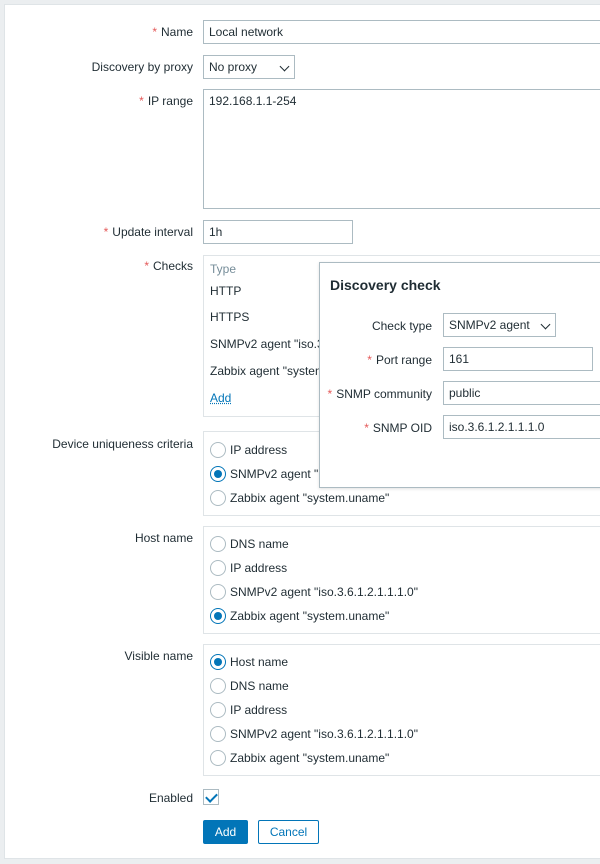  Describe the element at coordinates (521, 393) in the screenshot. I see `snmp-community-input: public` at that location.